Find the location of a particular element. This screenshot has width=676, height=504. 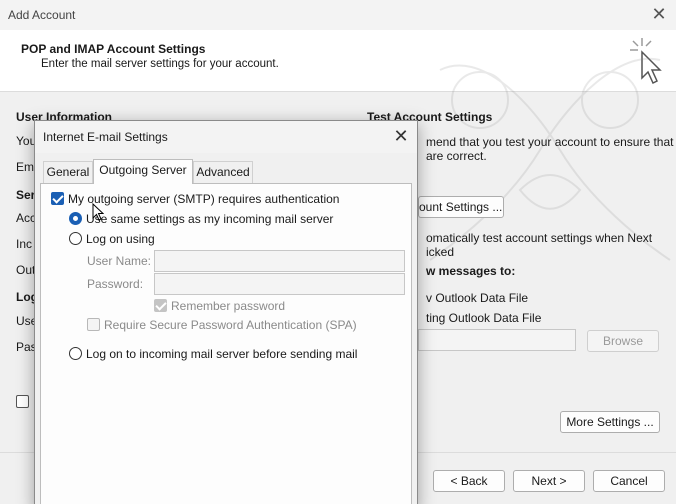

dialog-title: Internet E-mail Settings is located at coordinates (105, 137).